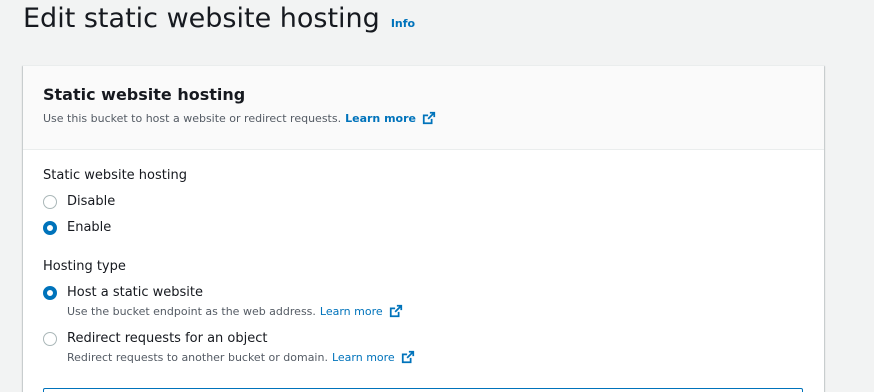 The width and height of the screenshot is (874, 392). Describe the element at coordinates (144, 94) in the screenshot. I see `panel-title: Static website hosting` at that location.